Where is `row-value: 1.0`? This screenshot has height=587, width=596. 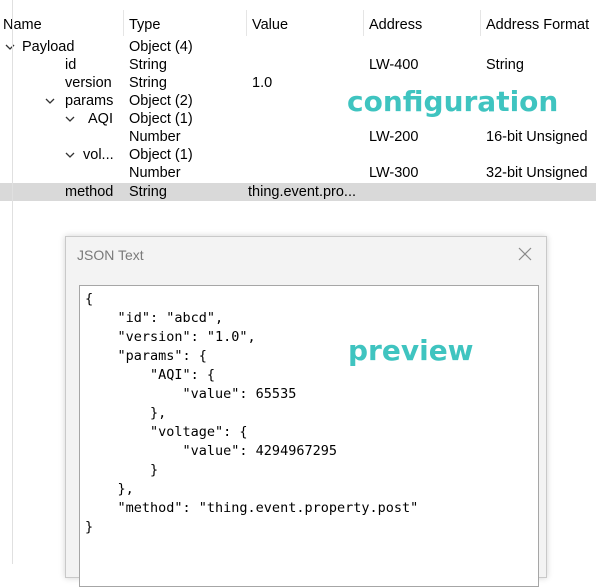 row-value: 1.0 is located at coordinates (262, 83).